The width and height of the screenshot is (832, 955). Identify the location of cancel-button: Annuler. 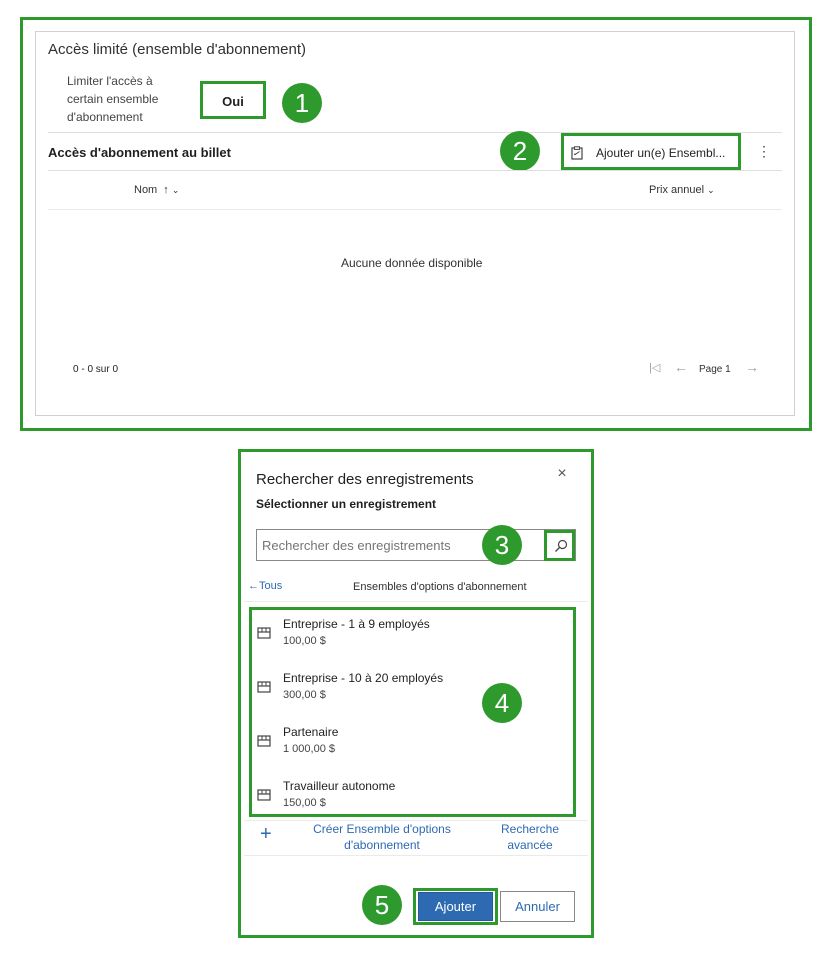
(537, 906).